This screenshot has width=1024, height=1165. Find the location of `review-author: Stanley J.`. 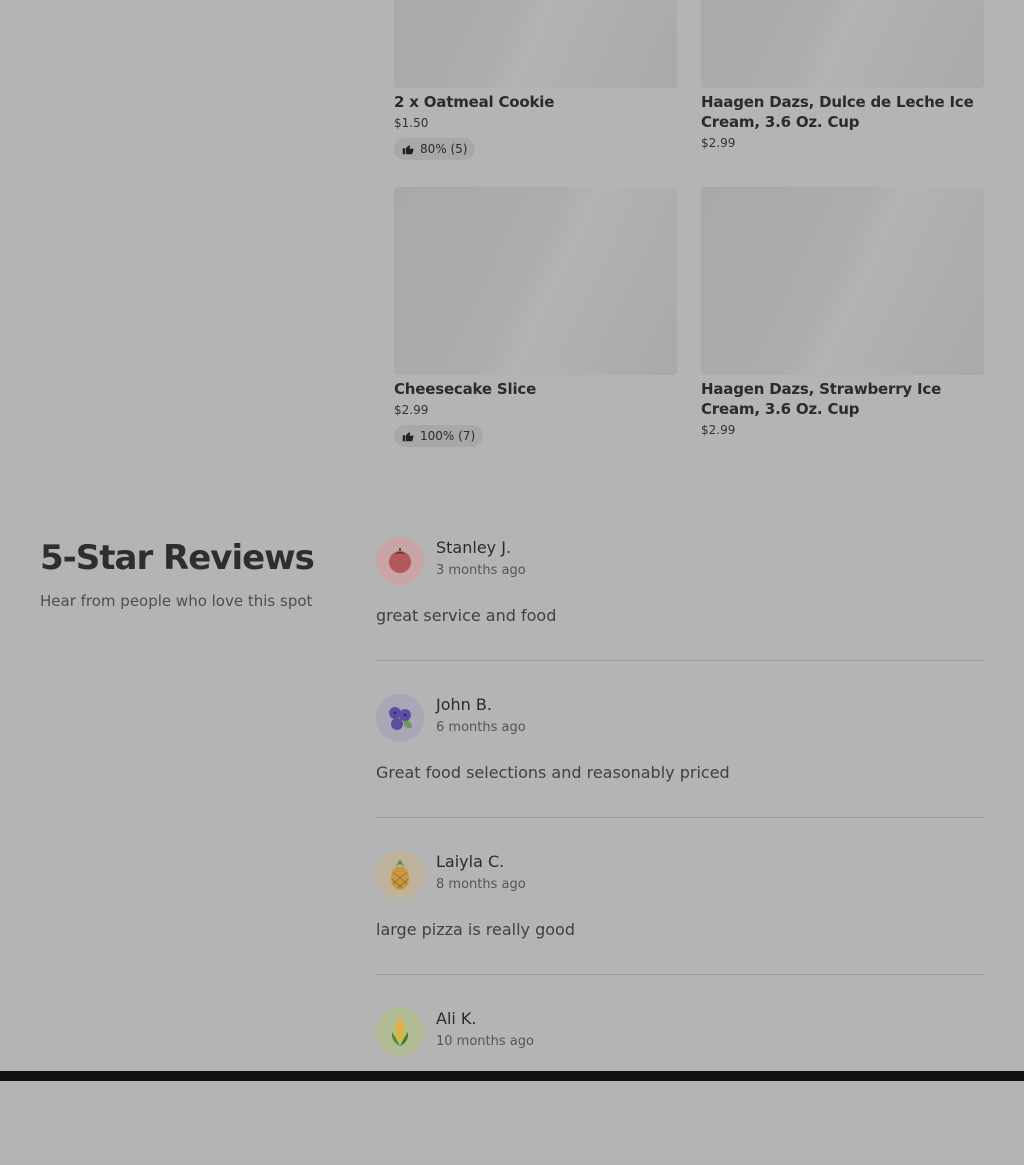

review-author: Stanley J. is located at coordinates (474, 547).